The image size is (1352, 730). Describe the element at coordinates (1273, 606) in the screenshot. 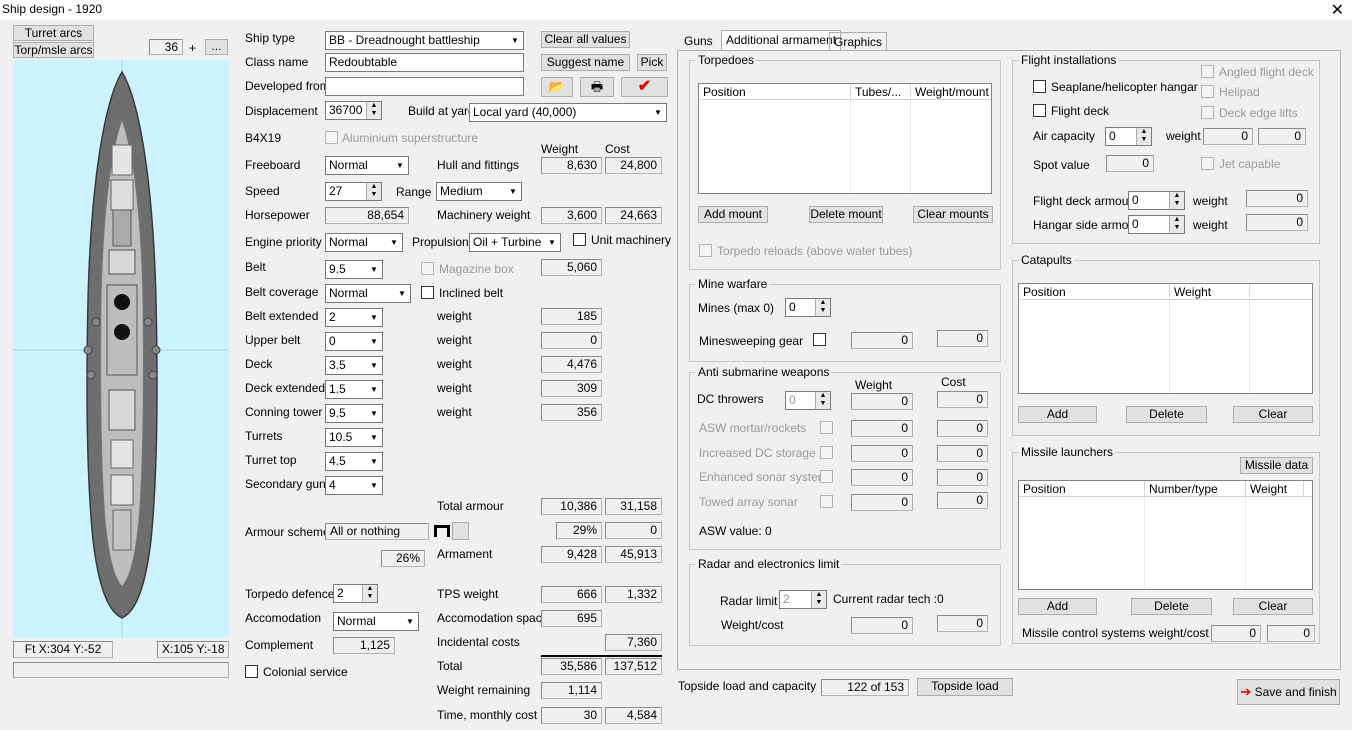

I see `missile-clear-button: Clear` at that location.